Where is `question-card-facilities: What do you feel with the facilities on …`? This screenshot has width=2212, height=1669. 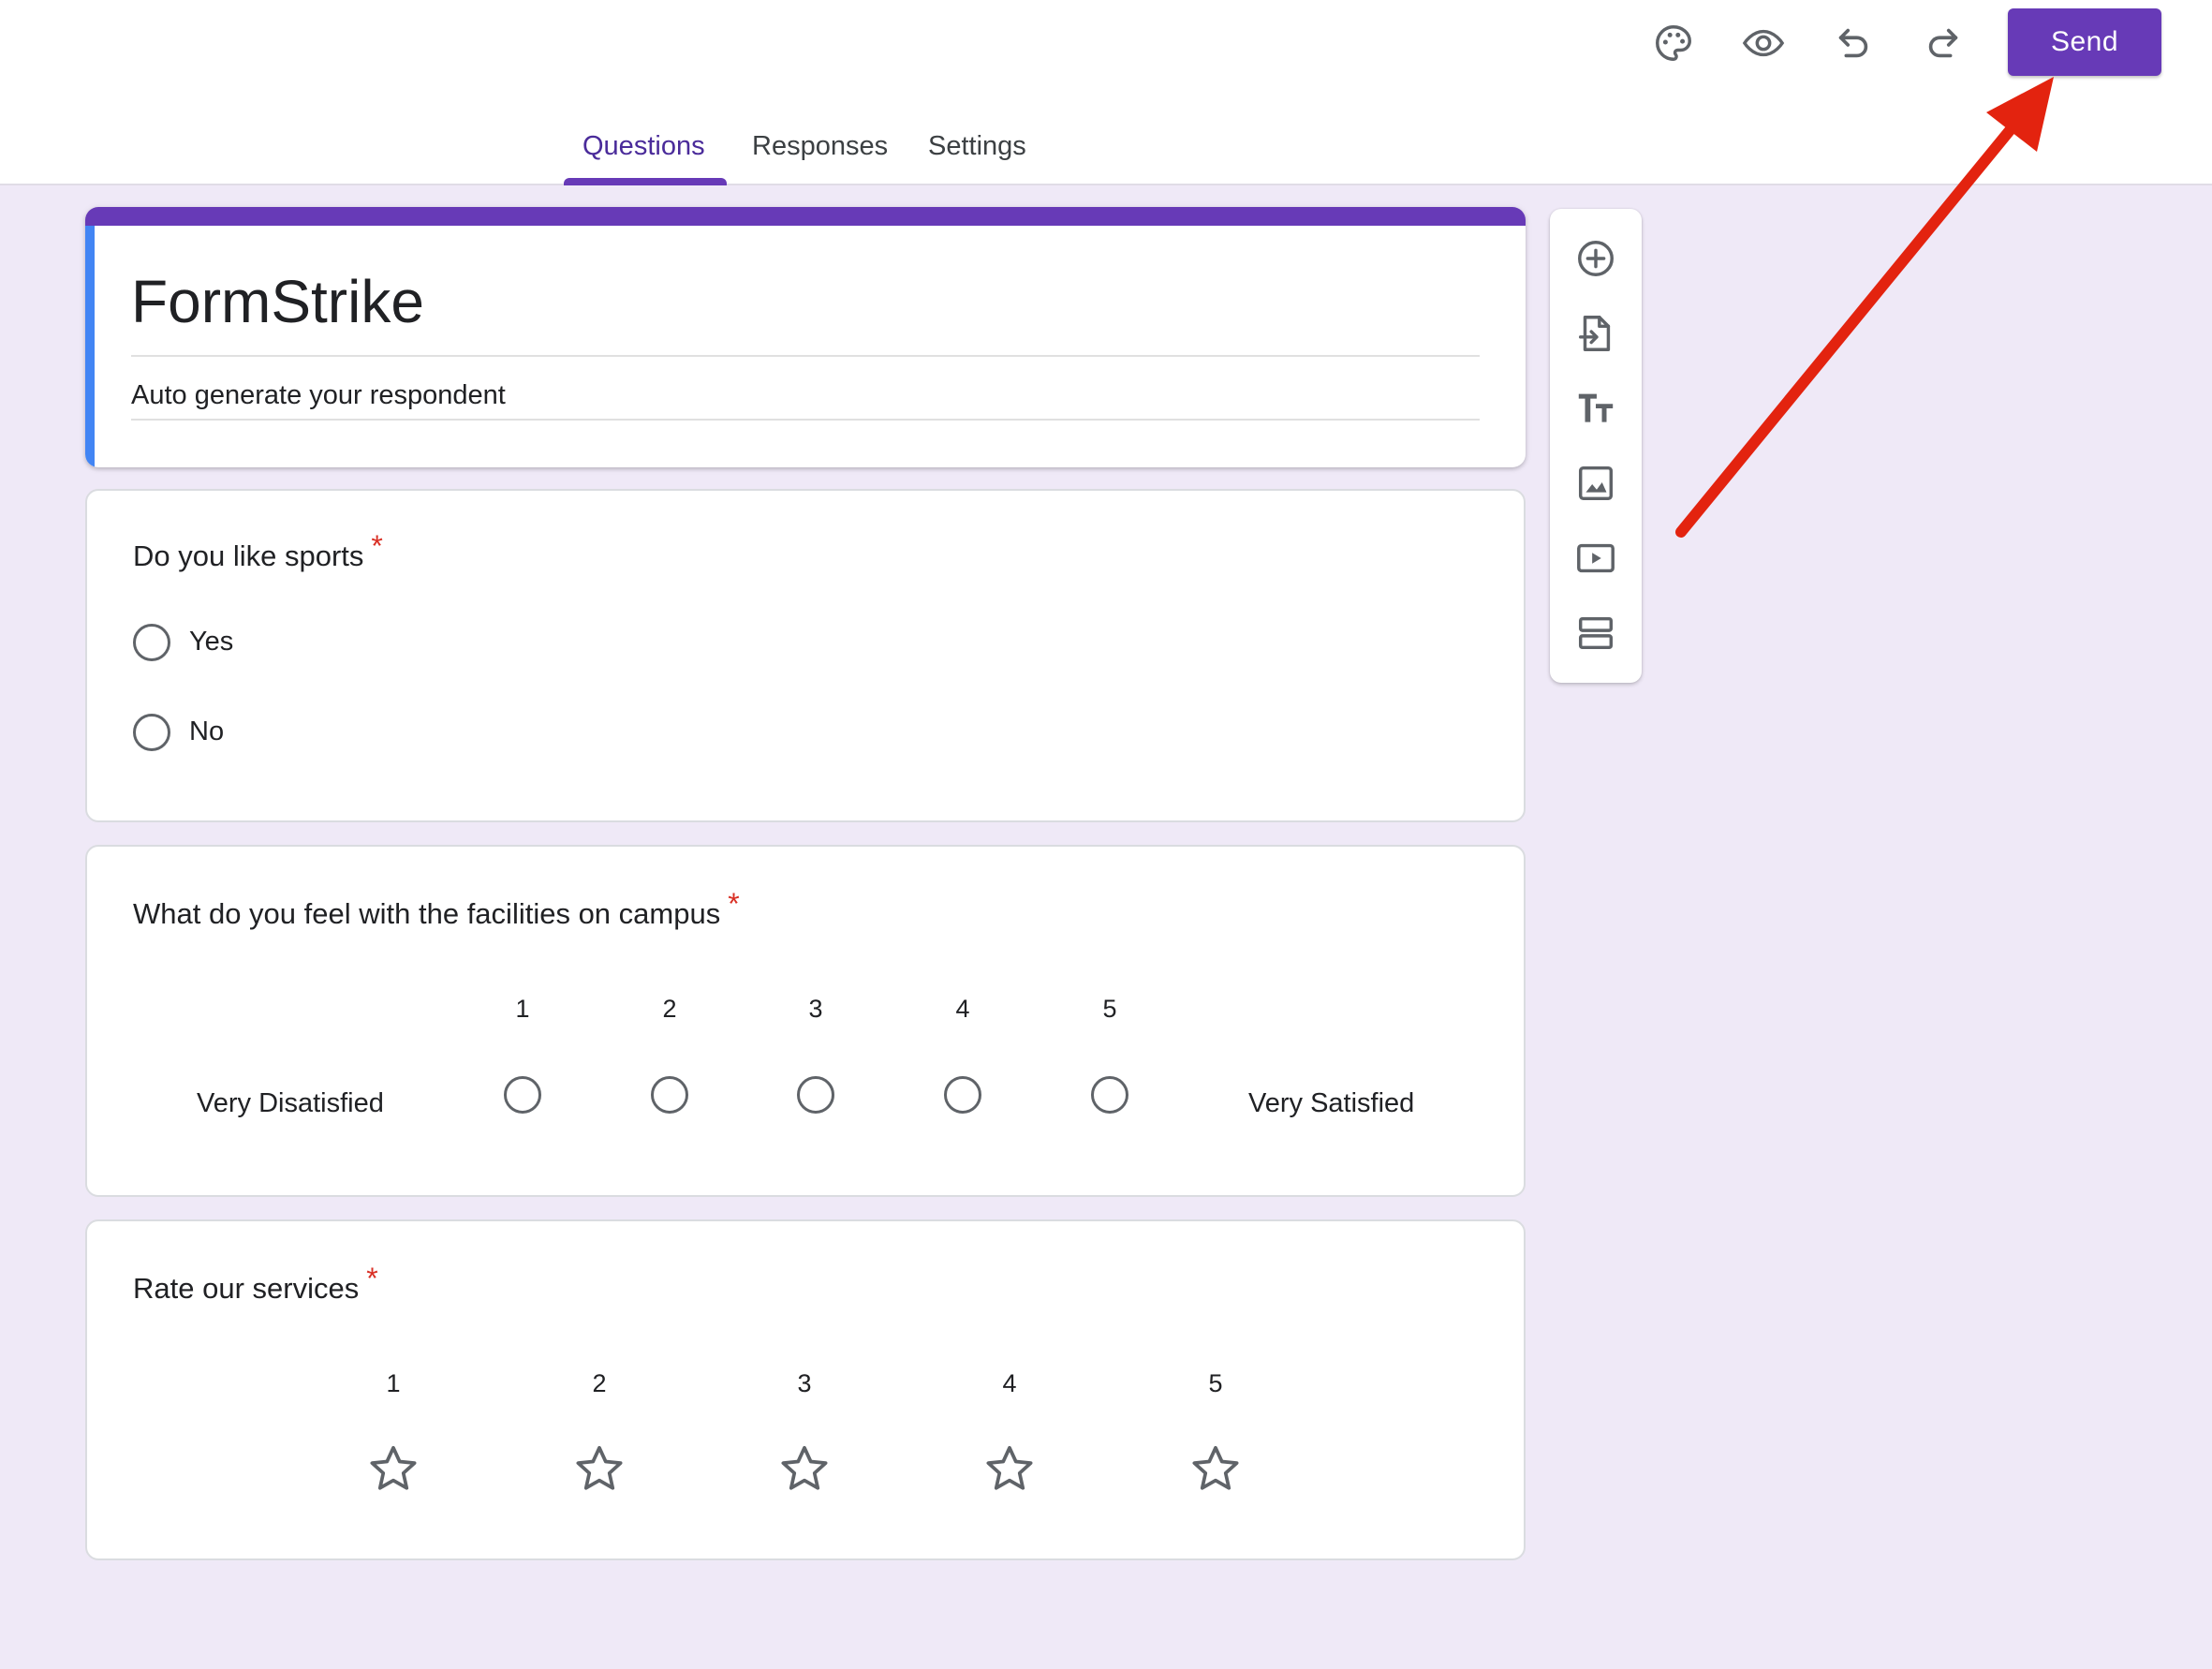
question-card-facilities: What do you feel with the facilities on … is located at coordinates (806, 1021).